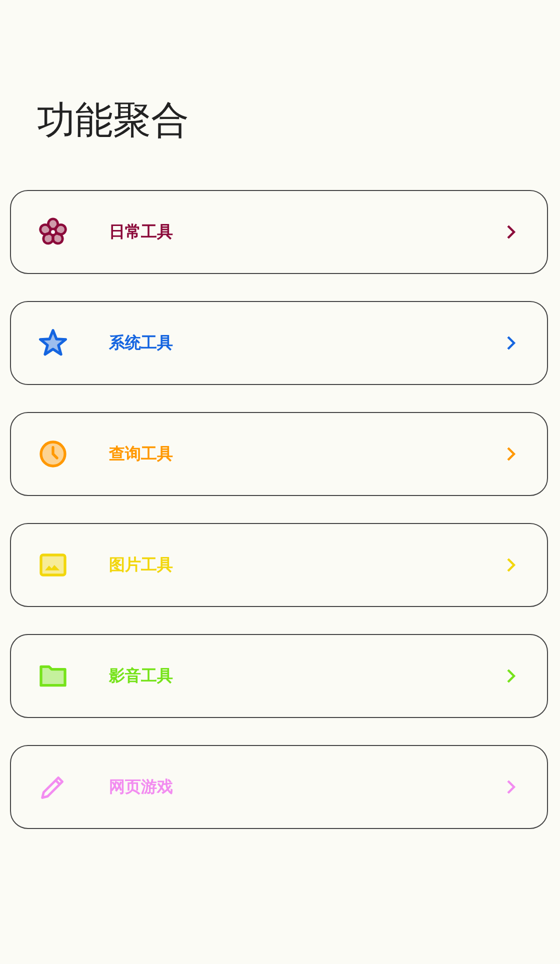  I want to click on menu-label: 查询工具, so click(141, 454).